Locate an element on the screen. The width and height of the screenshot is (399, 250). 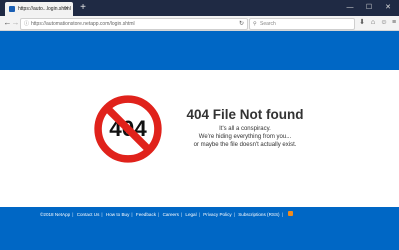
footer-link-legal: Legal is located at coordinates (190, 214).